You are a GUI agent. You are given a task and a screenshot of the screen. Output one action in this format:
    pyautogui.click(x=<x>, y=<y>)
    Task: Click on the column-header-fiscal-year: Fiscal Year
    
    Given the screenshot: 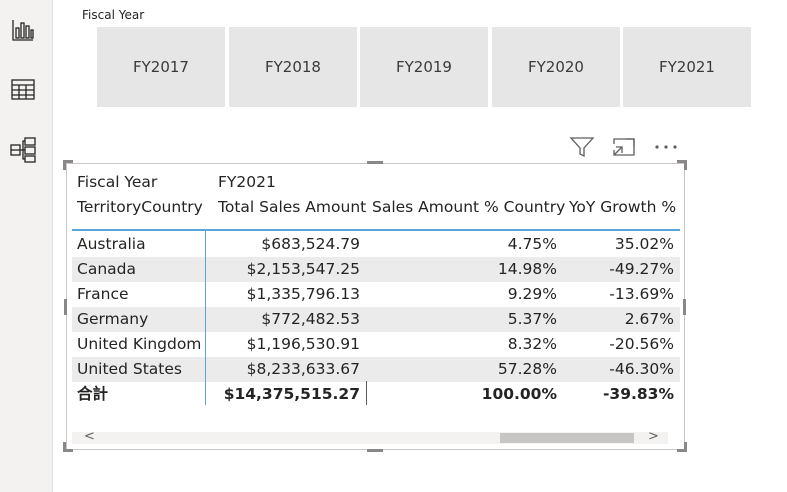 What is the action you would take?
    pyautogui.click(x=117, y=182)
    